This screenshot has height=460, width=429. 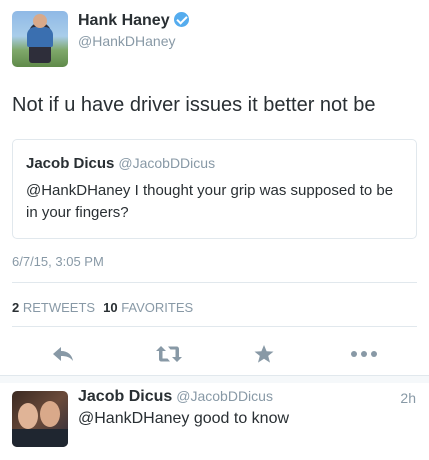 What do you see at coordinates (214, 40) in the screenshot?
I see `tweet-header: Hank Haney @HankDHaney` at bounding box center [214, 40].